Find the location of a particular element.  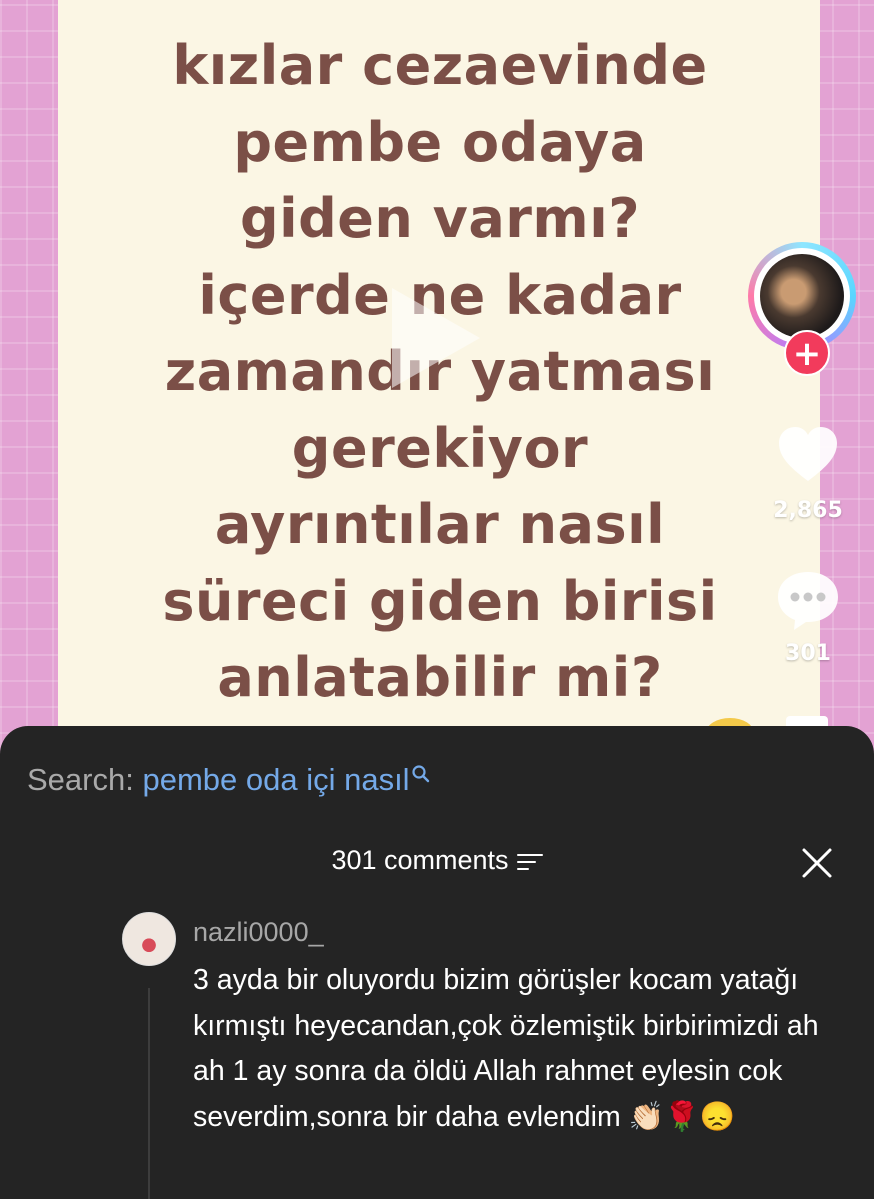

search-icon is located at coordinates (420, 774).